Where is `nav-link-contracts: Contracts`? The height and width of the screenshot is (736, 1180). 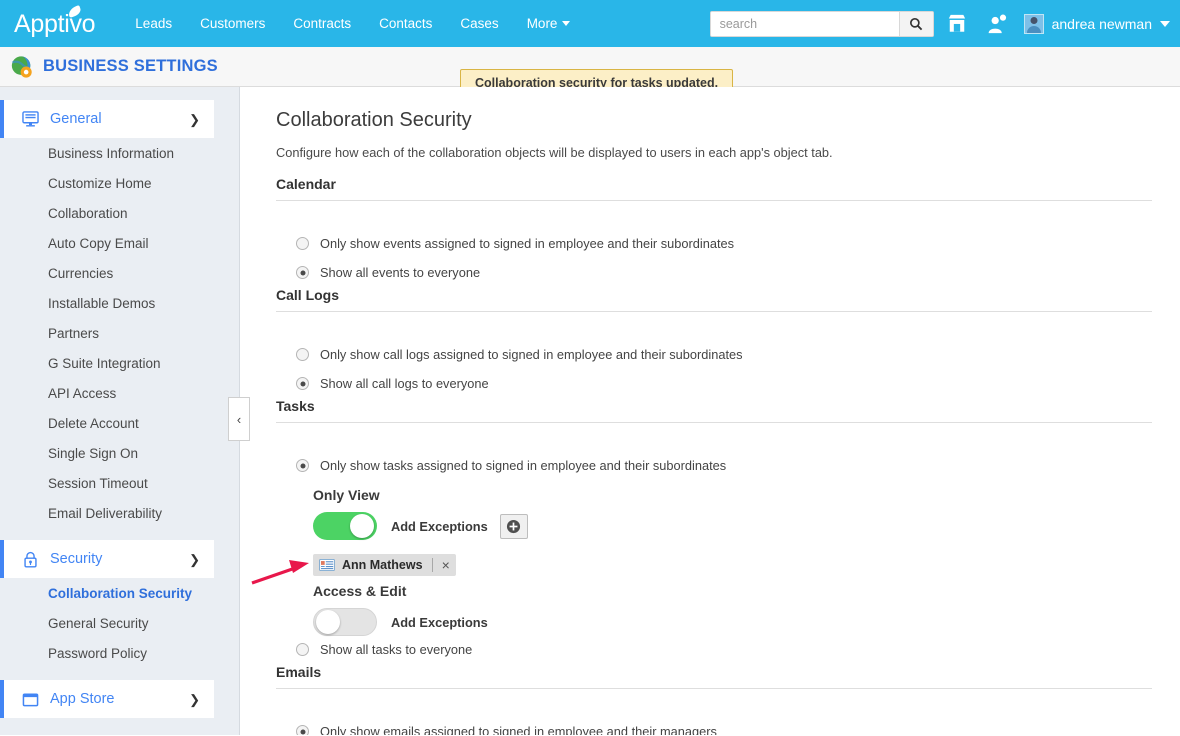
nav-link-contracts: Contracts is located at coordinates (322, 23).